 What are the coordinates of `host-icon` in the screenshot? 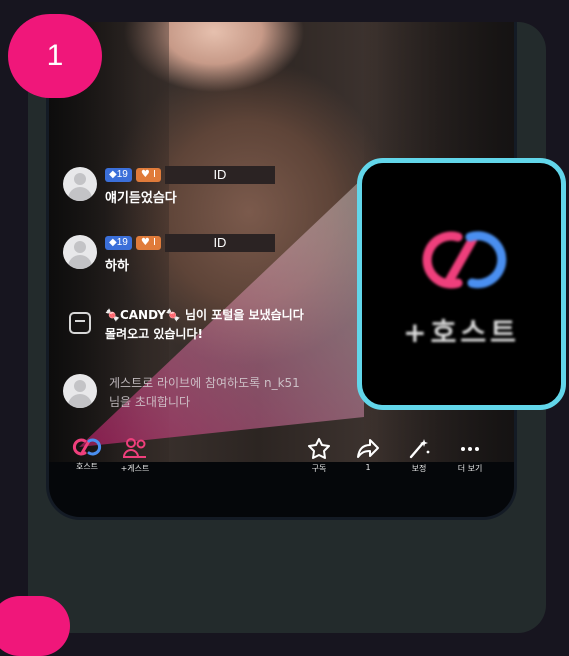 It's located at (87, 447).